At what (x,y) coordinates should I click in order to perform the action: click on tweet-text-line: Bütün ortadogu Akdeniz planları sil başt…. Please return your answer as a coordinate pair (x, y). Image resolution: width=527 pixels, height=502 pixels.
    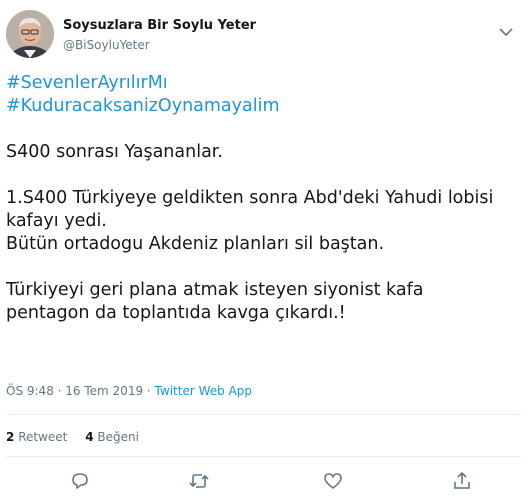
    Looking at the image, I should click on (195, 244).